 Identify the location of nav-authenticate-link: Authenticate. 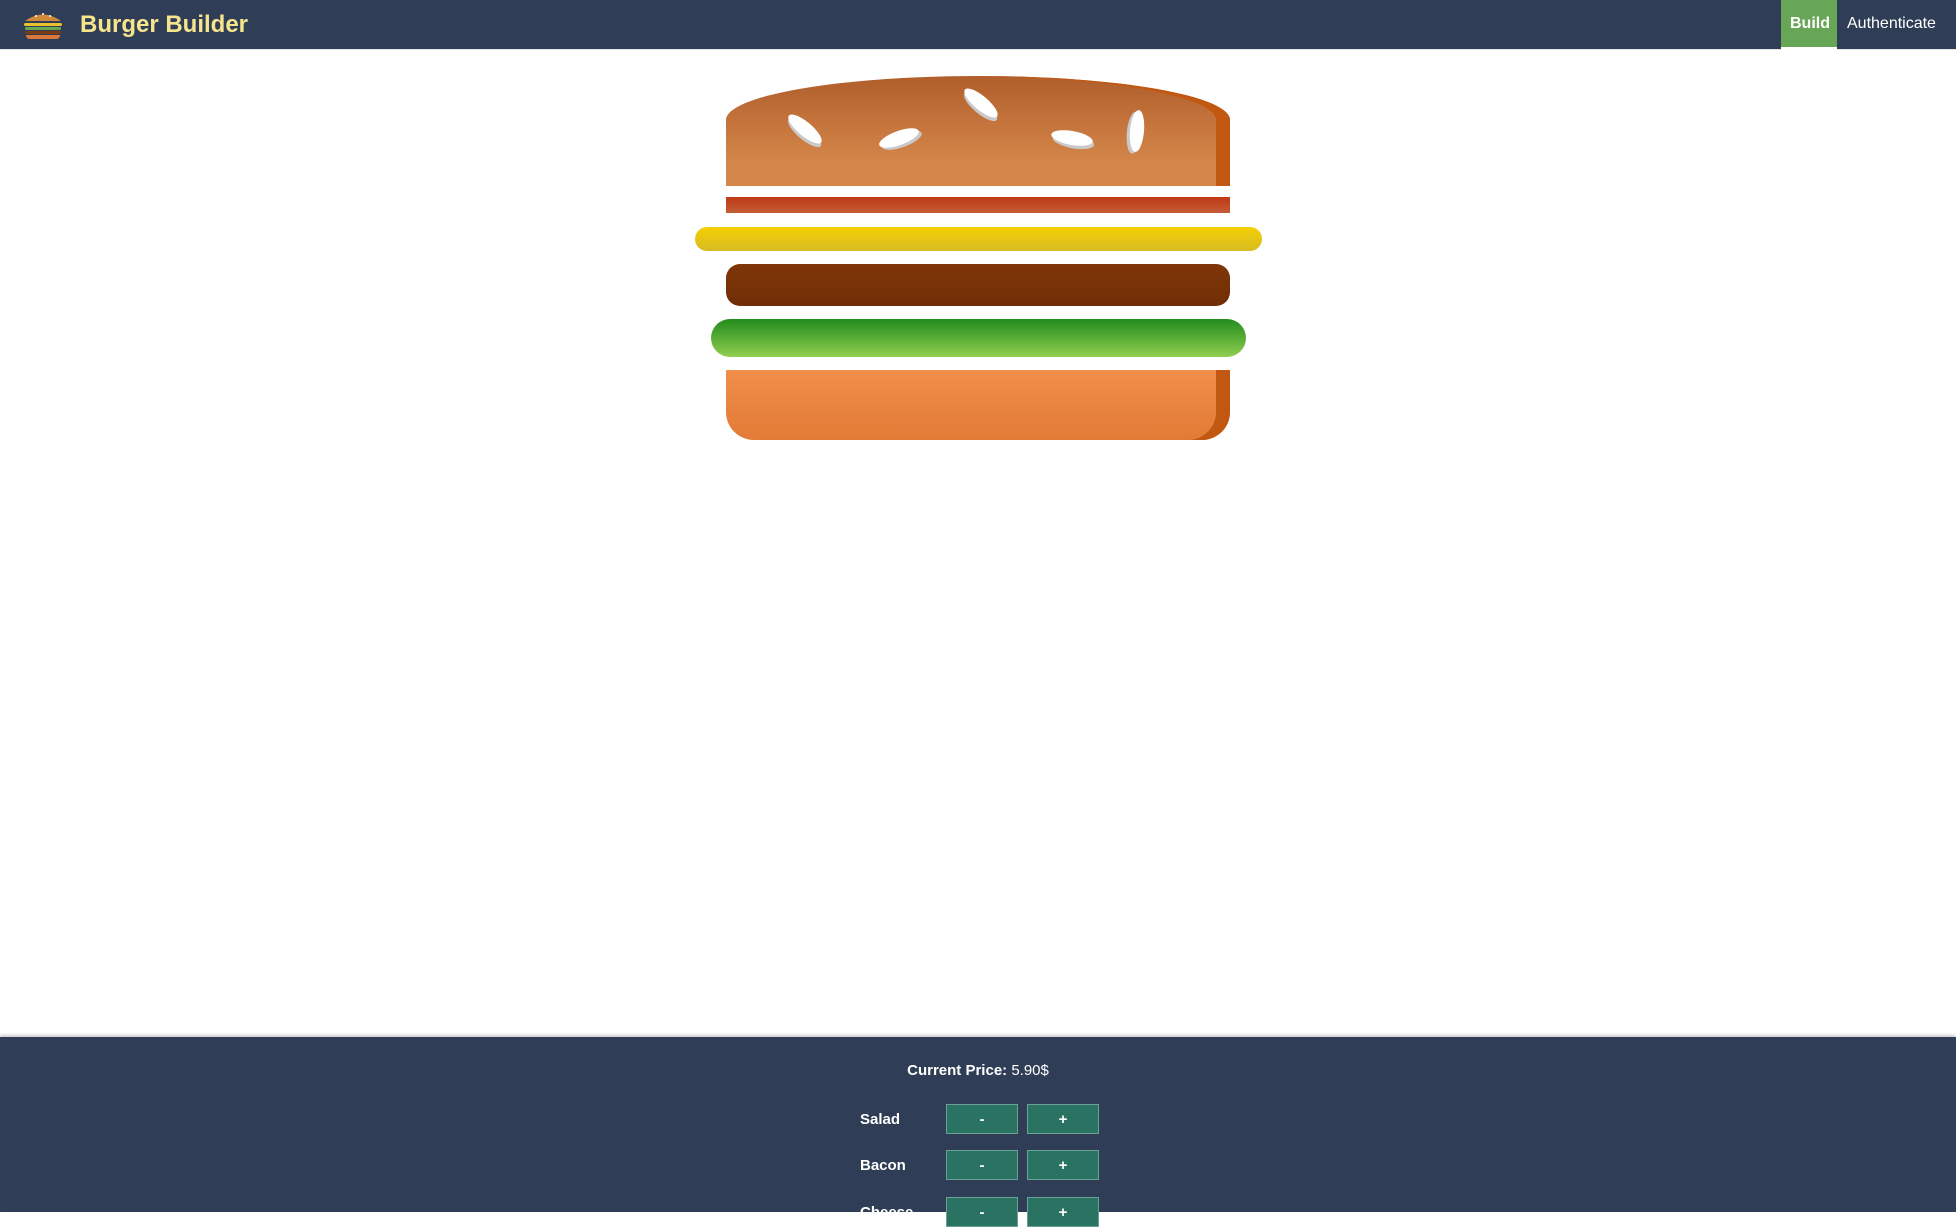
(1891, 25).